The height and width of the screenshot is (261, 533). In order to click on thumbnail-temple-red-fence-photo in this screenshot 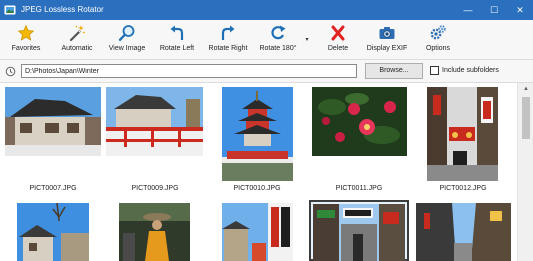, I will do `click(154, 121)`.